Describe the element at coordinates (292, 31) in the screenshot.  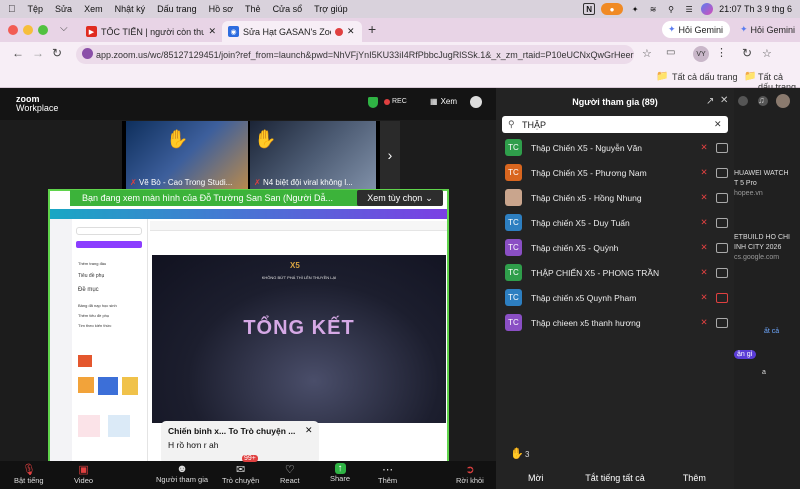
I see `tab-zoom: ◉ Sửa Hạt GASAN's Zoom M... ✕` at that location.